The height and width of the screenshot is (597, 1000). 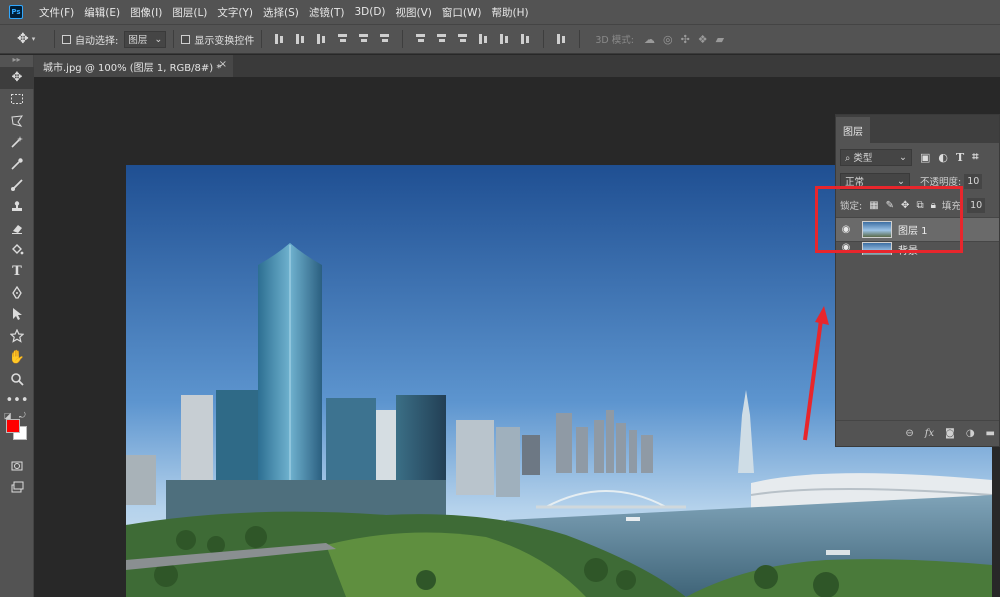 What do you see at coordinates (138, 40) in the screenshot?
I see `auto-select-value: 图层` at bounding box center [138, 40].